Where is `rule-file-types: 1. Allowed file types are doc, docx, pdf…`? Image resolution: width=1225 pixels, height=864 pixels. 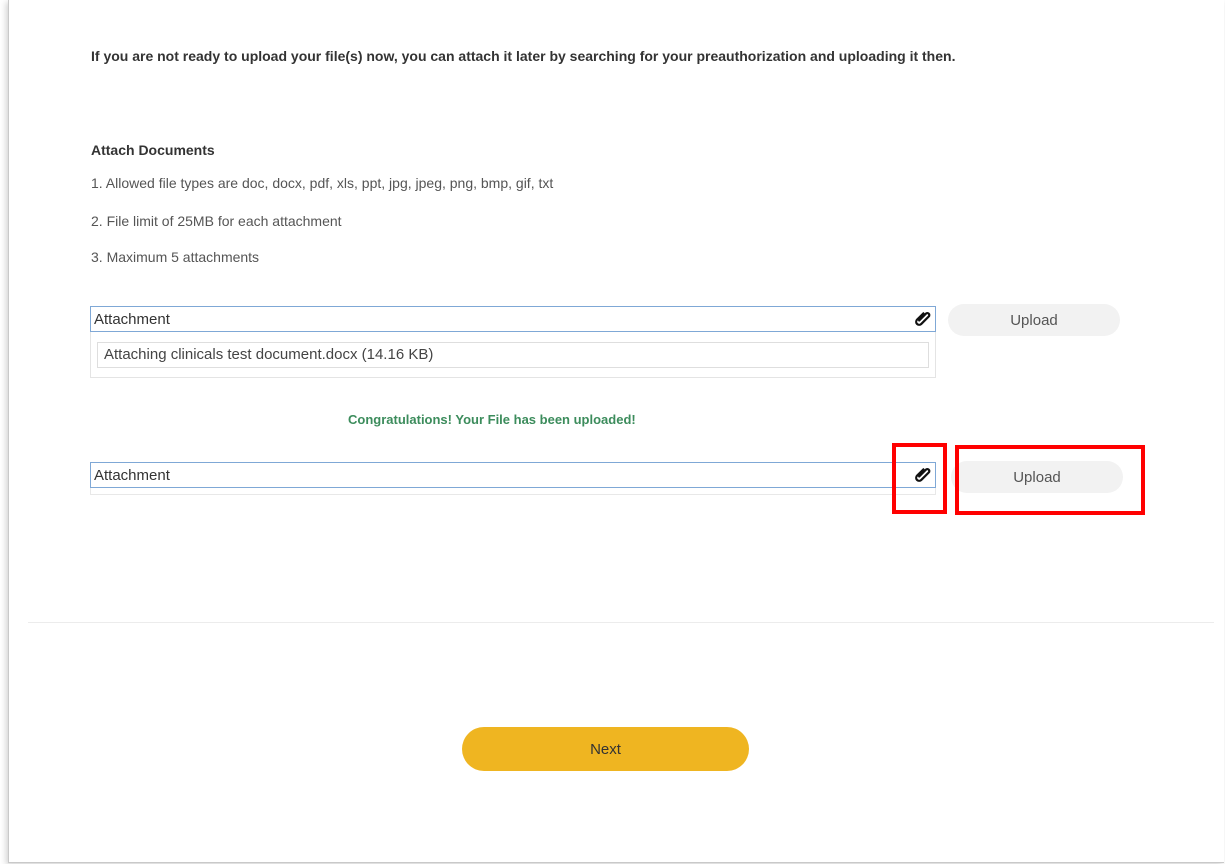
rule-file-types: 1. Allowed file types are doc, docx, pdf… is located at coordinates (322, 183).